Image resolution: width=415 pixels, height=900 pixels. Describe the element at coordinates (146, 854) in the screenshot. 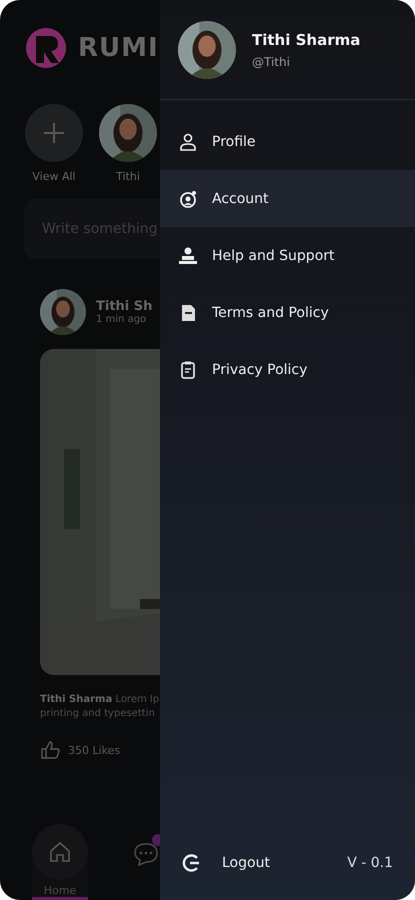

I see `chat-icon` at that location.